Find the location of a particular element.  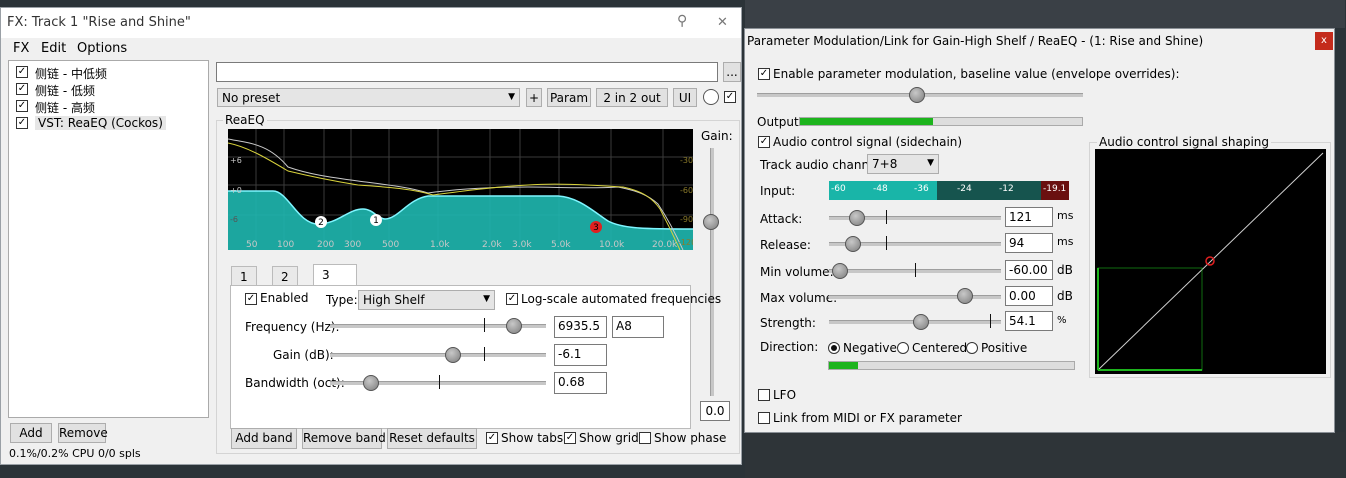

baseline-slider-knob is located at coordinates (916, 95).